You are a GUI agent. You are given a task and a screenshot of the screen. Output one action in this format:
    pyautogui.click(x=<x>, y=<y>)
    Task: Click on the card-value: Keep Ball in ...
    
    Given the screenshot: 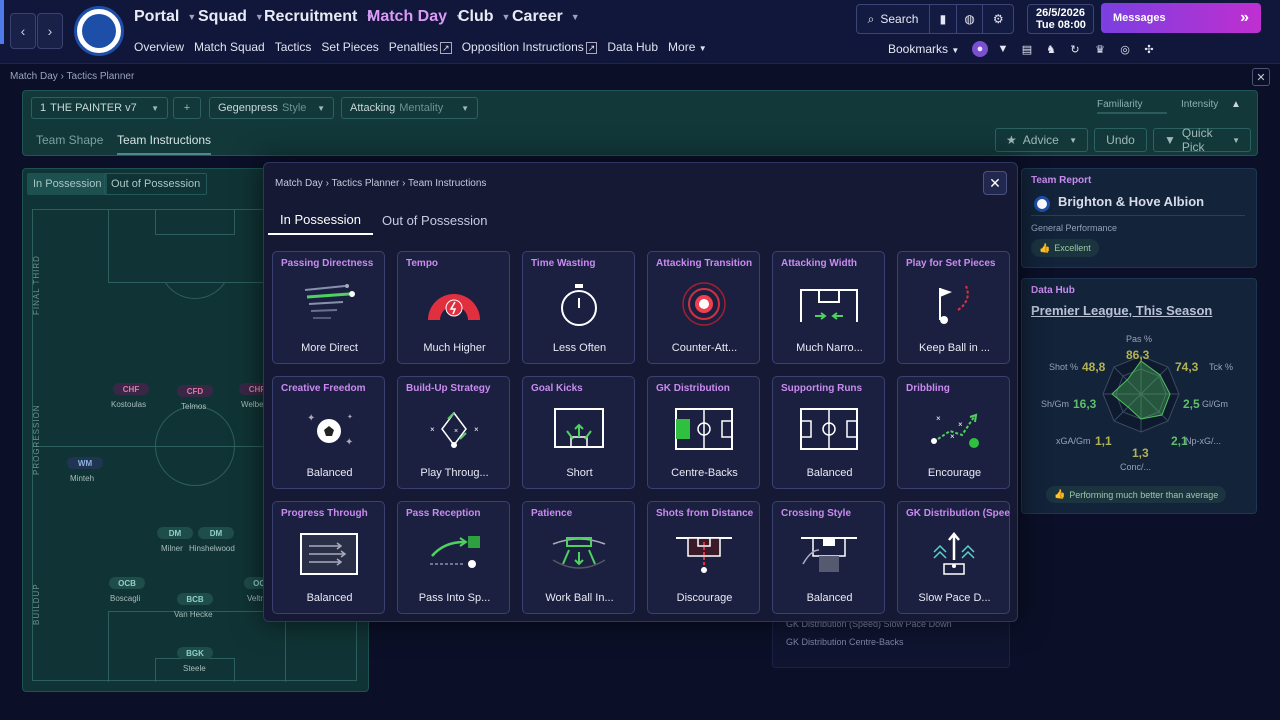 What is the action you would take?
    pyautogui.click(x=954, y=348)
    